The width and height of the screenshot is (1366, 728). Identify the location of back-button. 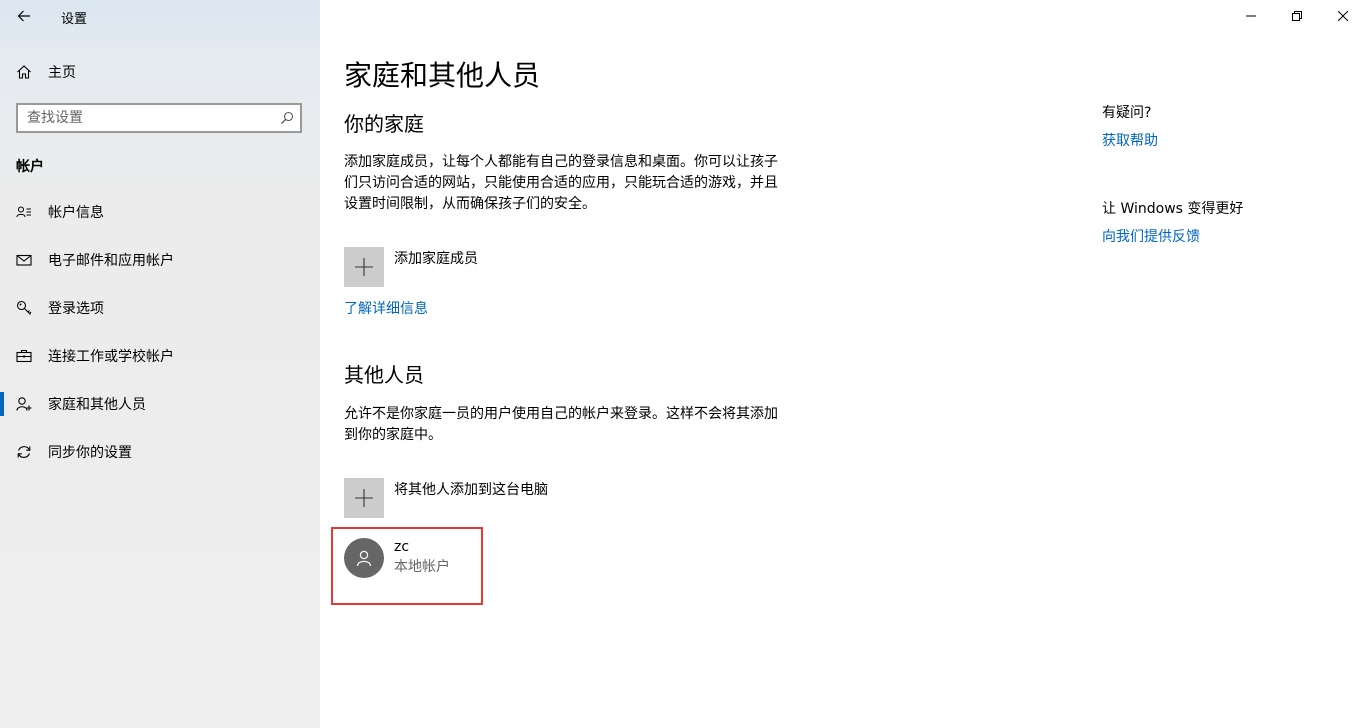
(24, 16).